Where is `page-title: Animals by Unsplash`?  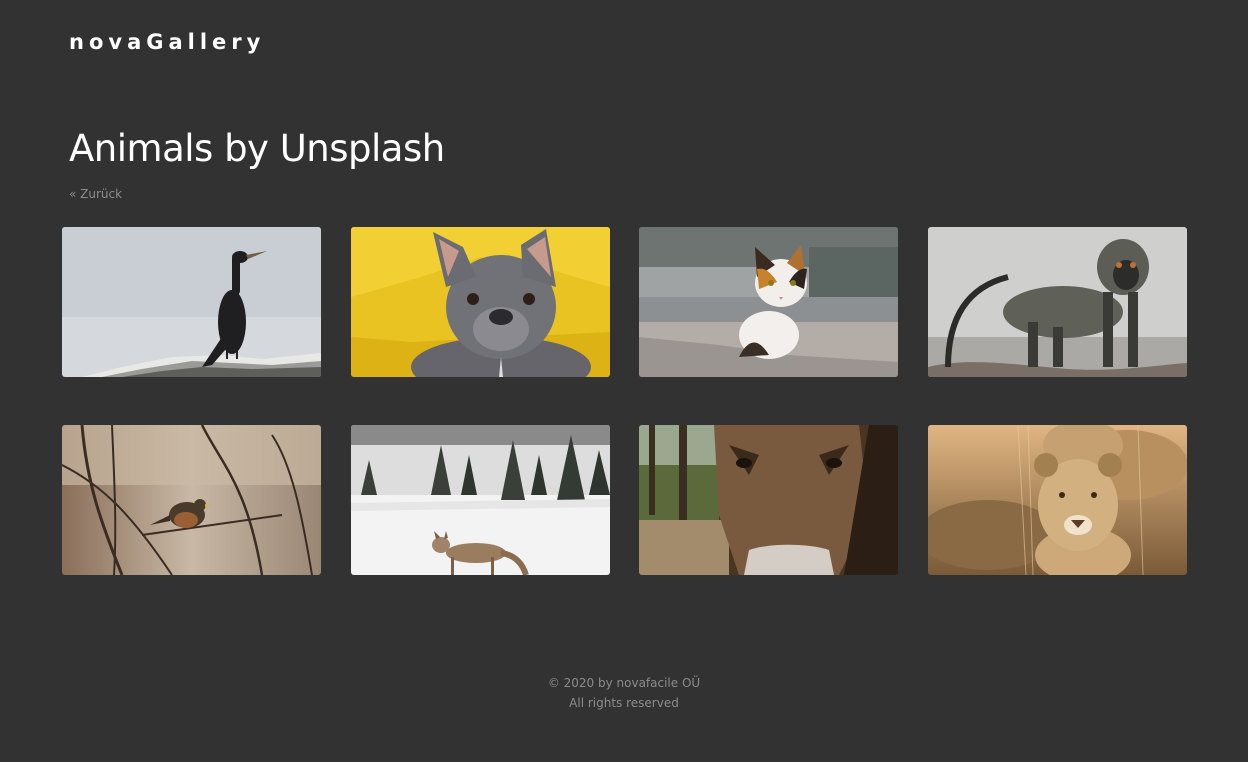
page-title: Animals by Unsplash is located at coordinates (257, 148).